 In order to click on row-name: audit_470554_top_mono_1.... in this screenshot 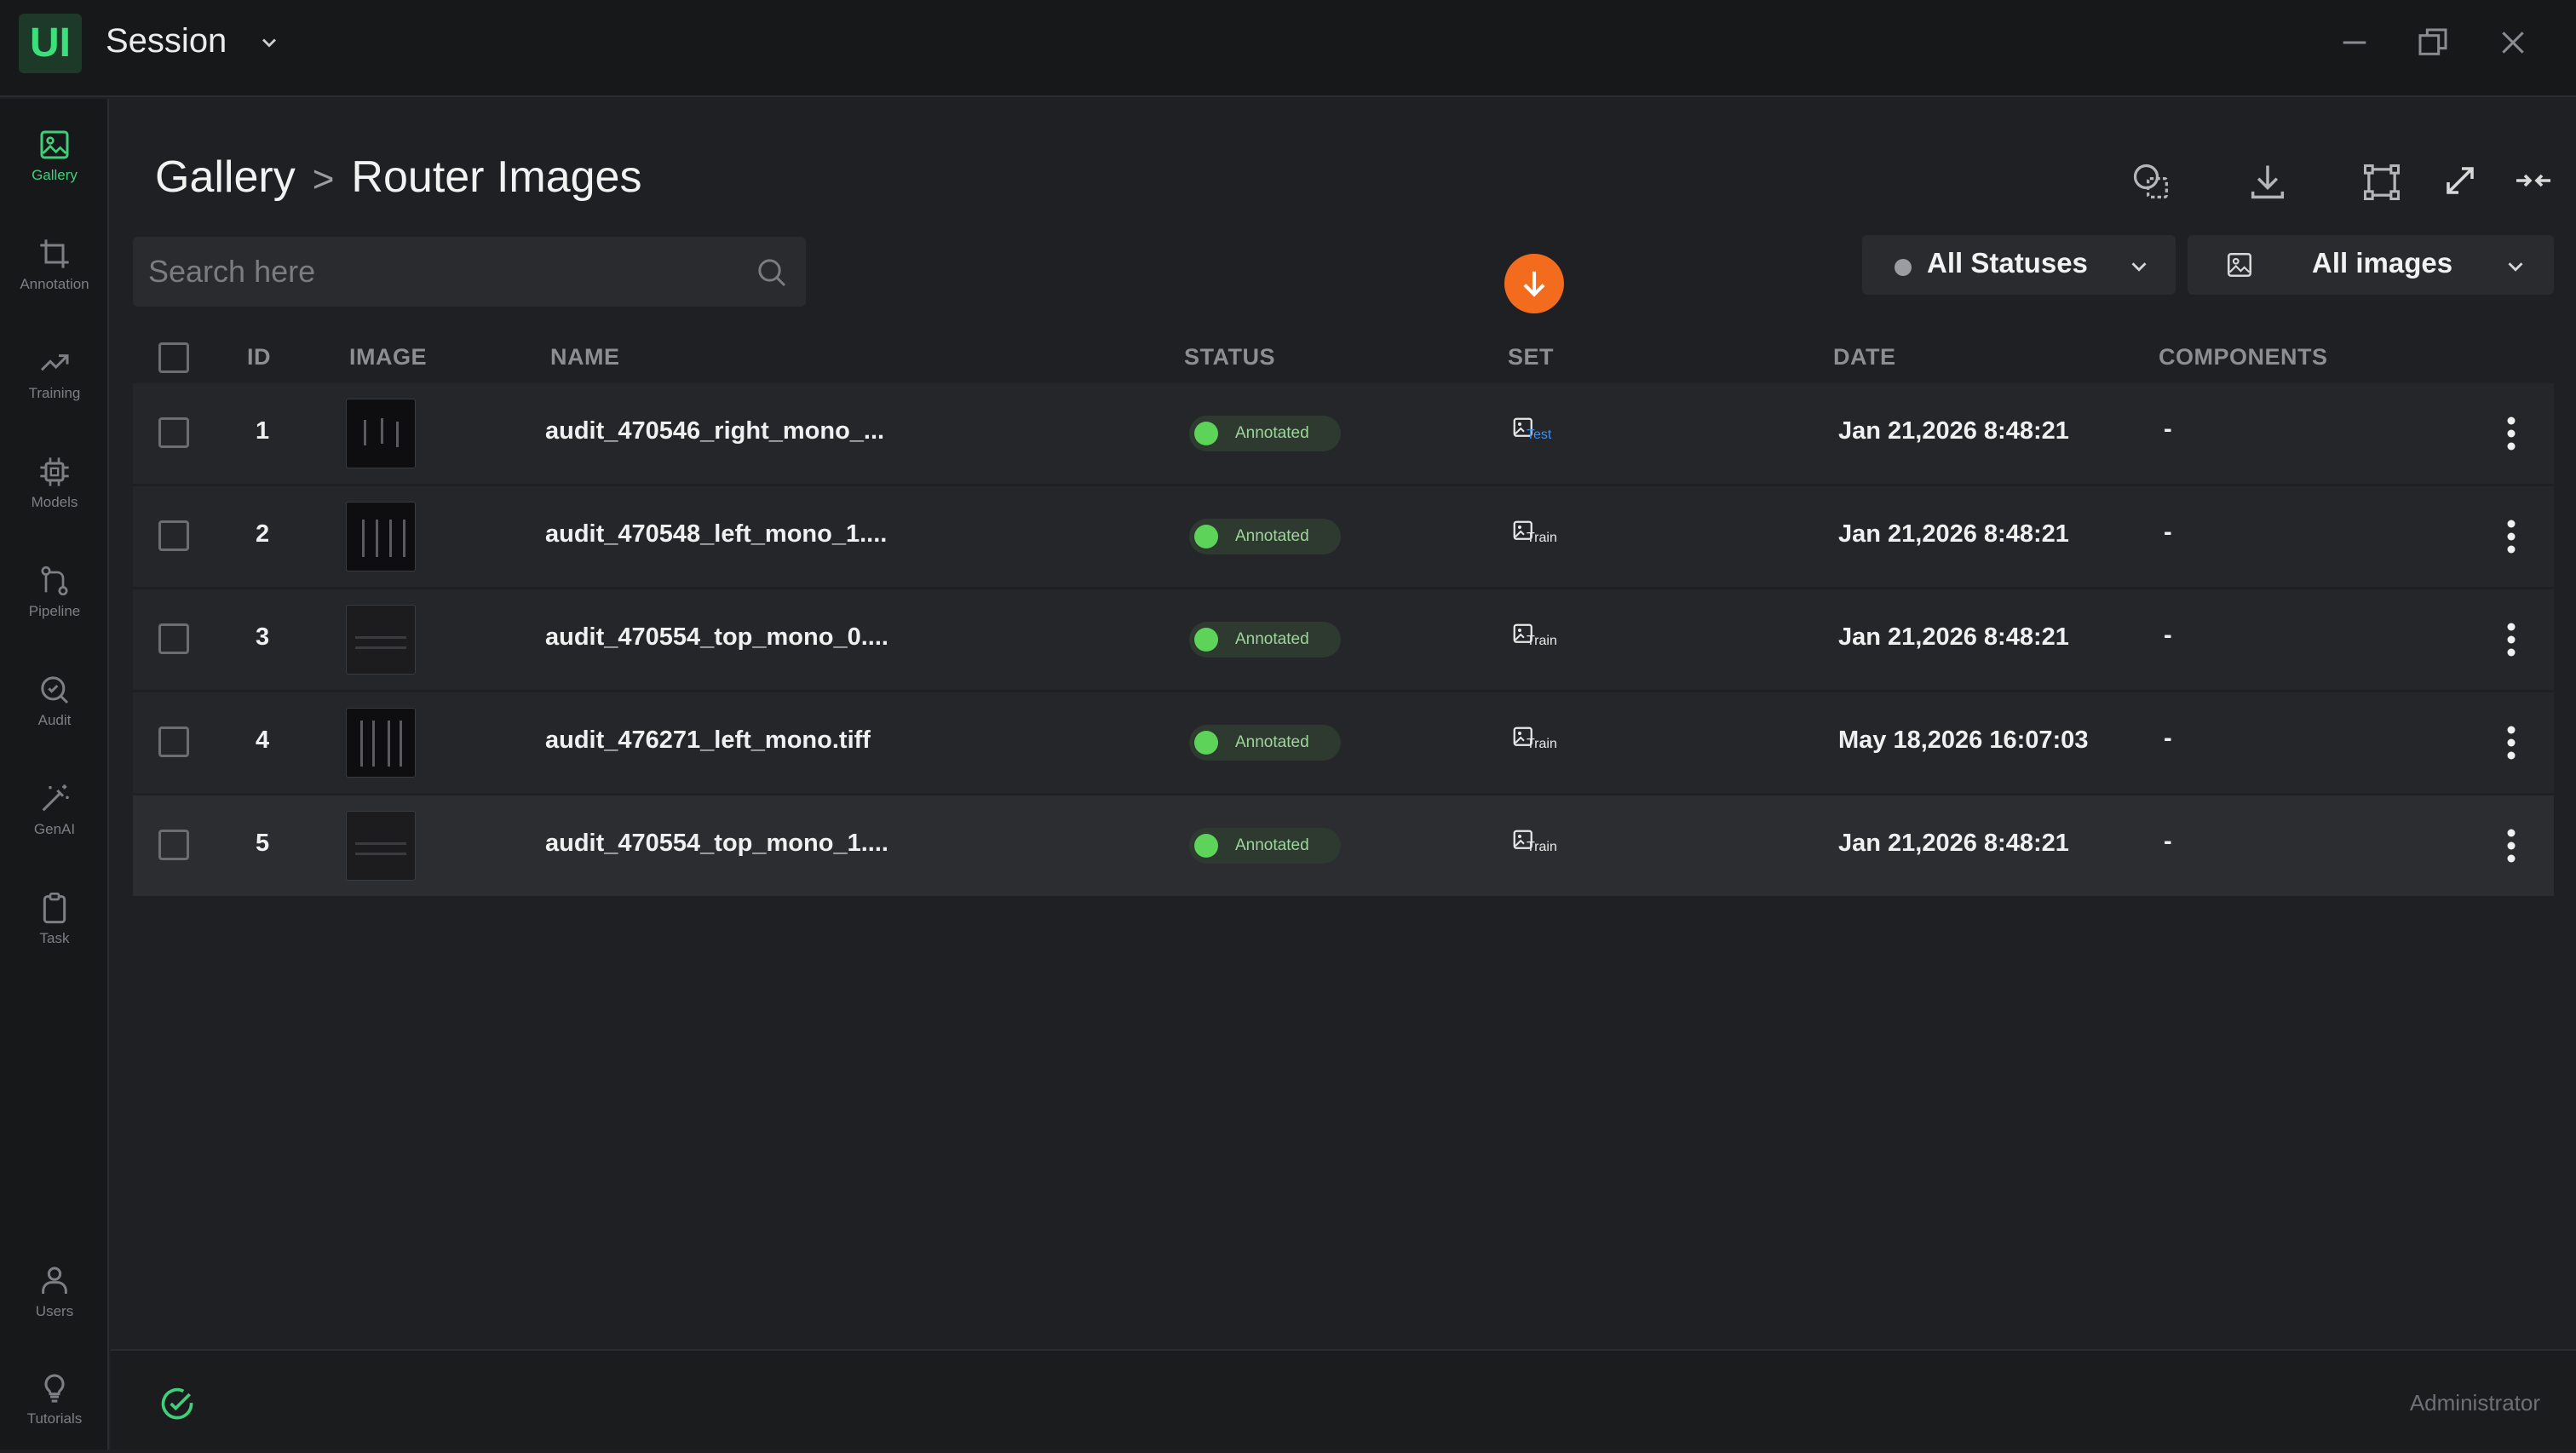, I will do `click(717, 844)`.